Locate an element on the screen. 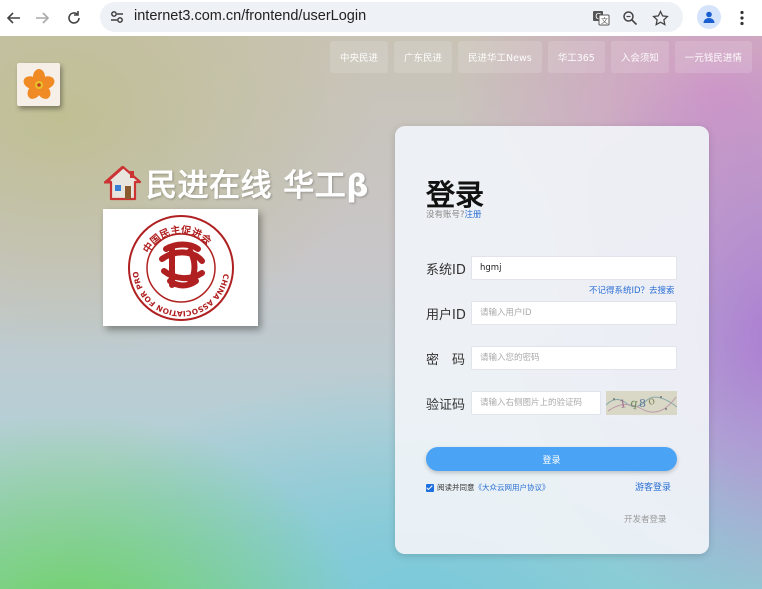  no-account-text: 没有账号?注册 is located at coordinates (454, 214).